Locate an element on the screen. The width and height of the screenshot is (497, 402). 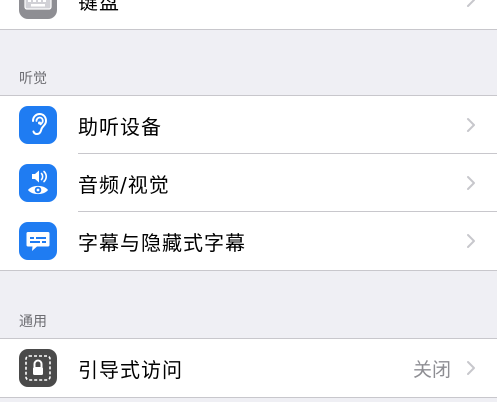
speaker-eye-icon is located at coordinates (38, 183).